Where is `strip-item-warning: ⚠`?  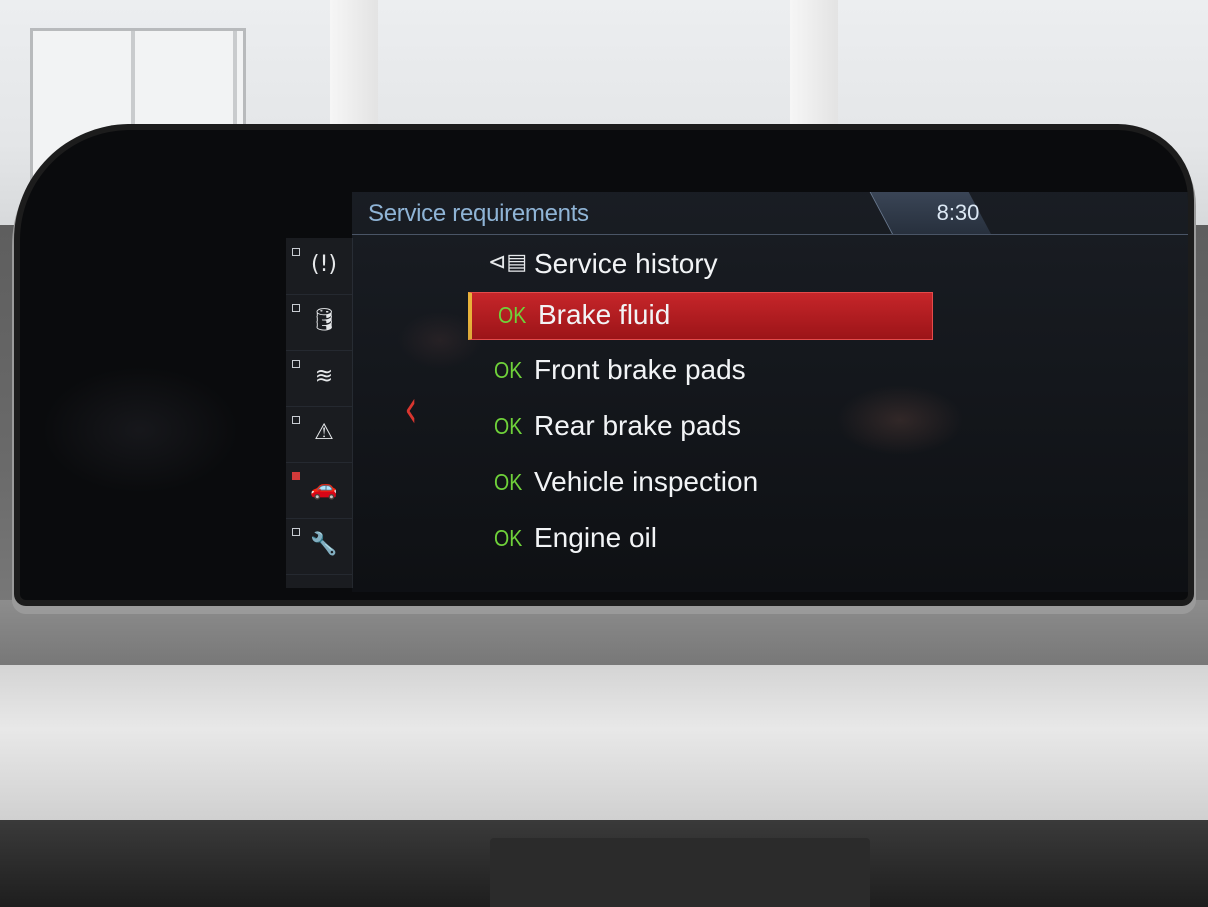
strip-item-warning: ⚠ is located at coordinates (319, 434).